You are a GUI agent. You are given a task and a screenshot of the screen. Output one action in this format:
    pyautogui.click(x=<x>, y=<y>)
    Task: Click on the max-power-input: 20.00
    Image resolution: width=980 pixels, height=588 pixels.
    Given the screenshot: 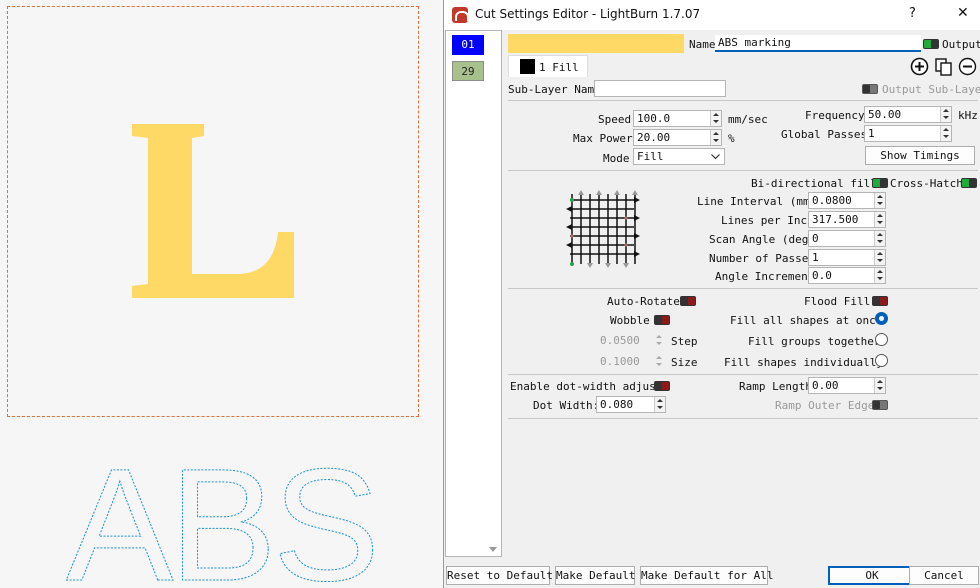 What is the action you would take?
    pyautogui.click(x=677, y=137)
    